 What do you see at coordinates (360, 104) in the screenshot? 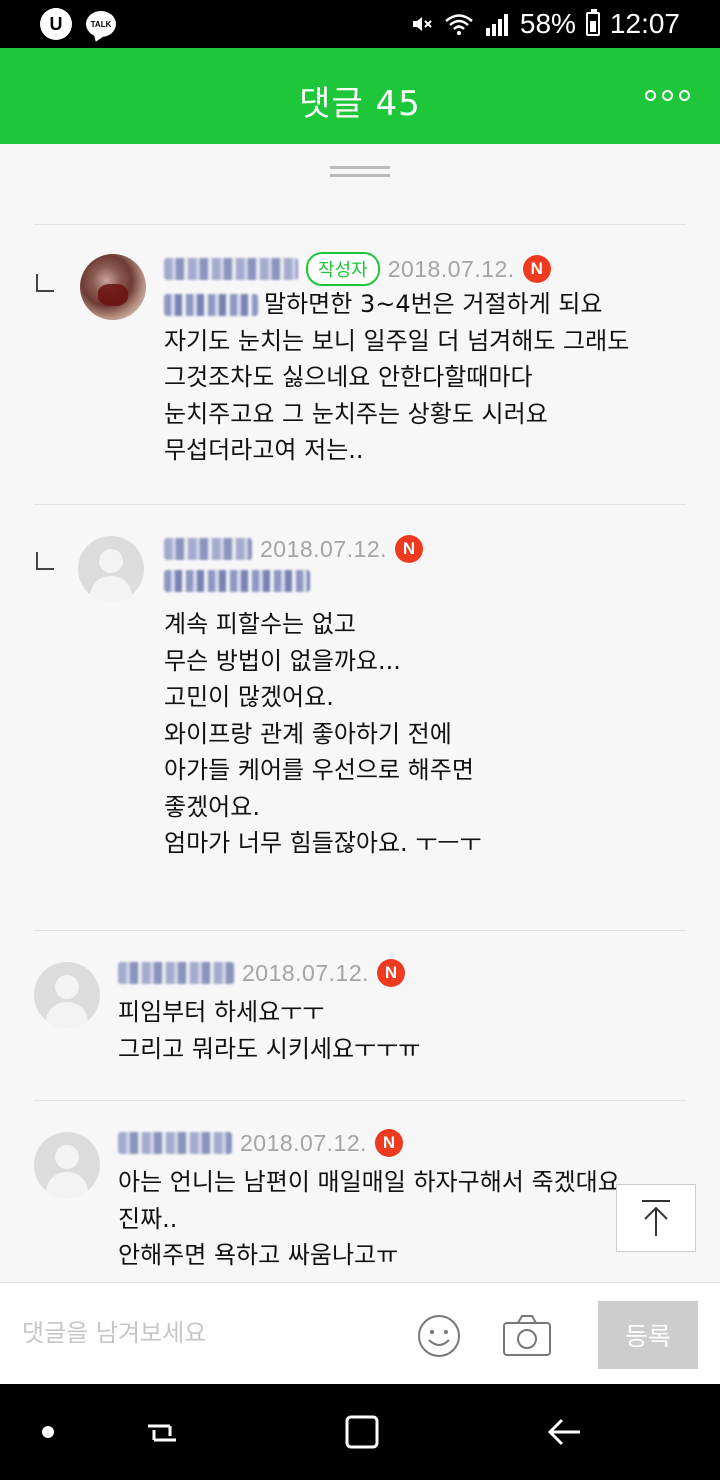
I see `page-title: 댓글 45` at bounding box center [360, 104].